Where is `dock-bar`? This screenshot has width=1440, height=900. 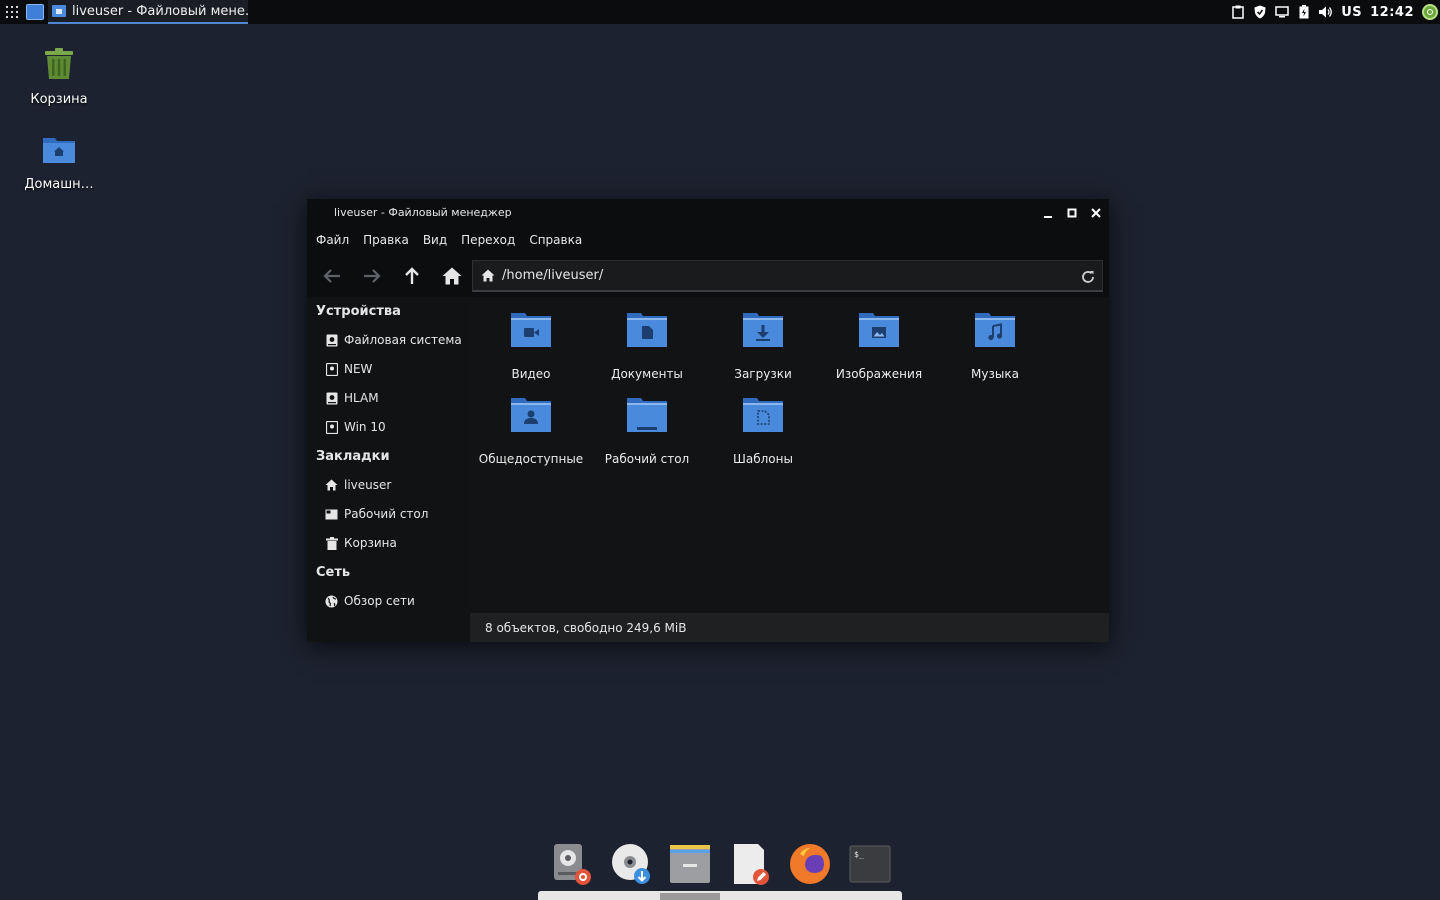
dock-bar is located at coordinates (720, 895).